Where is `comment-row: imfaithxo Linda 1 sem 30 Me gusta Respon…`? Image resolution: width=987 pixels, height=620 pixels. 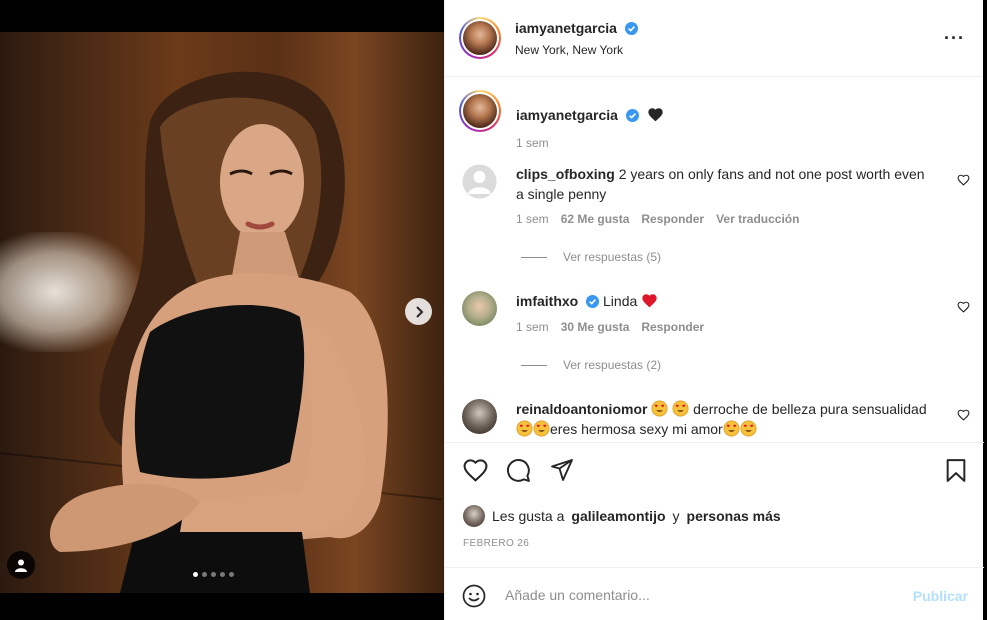 comment-row: imfaithxo Linda 1 sem 30 Me gusta Respon… is located at coordinates (714, 341).